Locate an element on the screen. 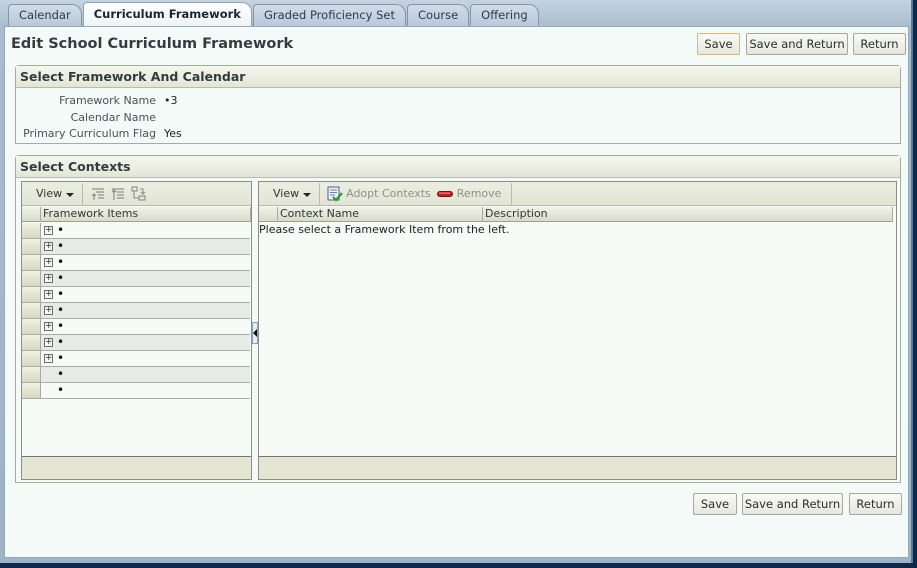  save-and-return-button-top: Save and Return is located at coordinates (797, 44).